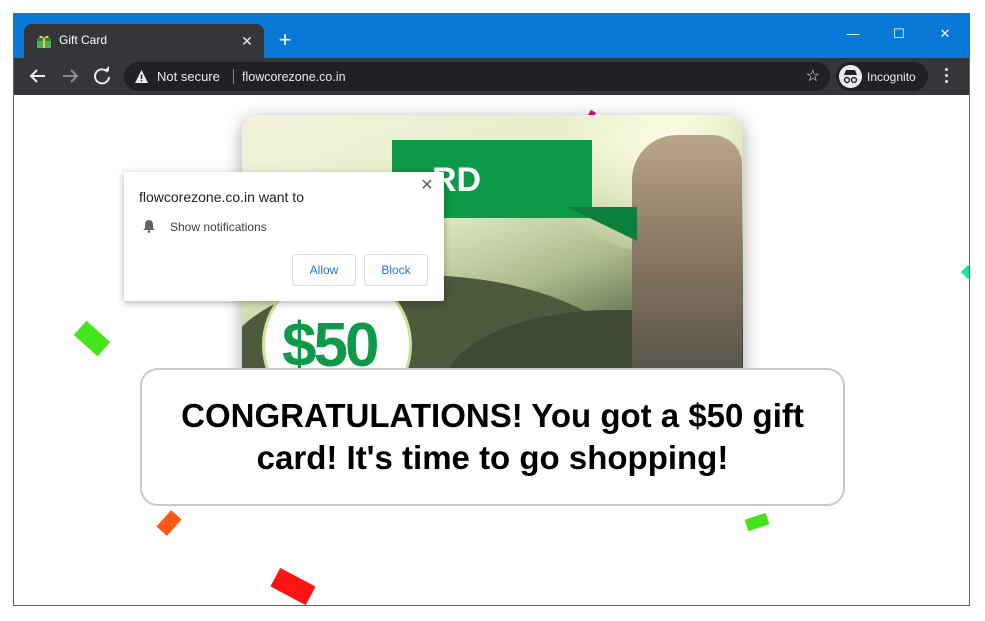 This screenshot has height=621, width=985. I want to click on banner-fold, so click(602, 224).